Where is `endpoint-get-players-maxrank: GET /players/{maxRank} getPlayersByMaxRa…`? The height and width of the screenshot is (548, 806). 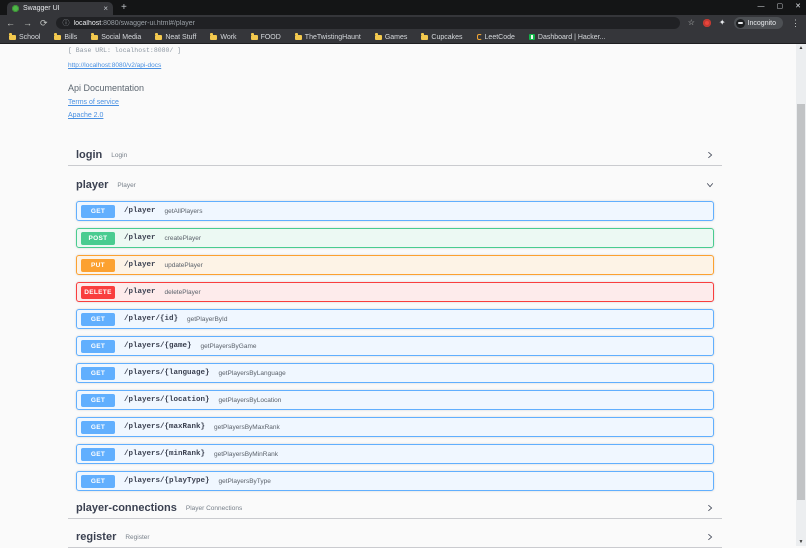
endpoint-get-players-maxrank: GET /players/{maxRank} getPlayersByMaxRa… is located at coordinates (395, 427).